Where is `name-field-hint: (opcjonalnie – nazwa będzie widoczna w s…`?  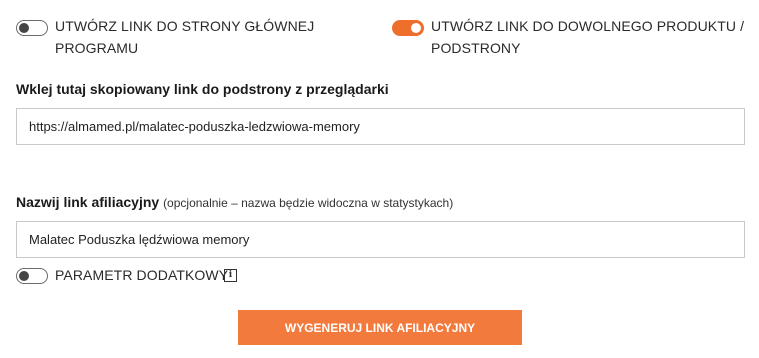
name-field-hint: (opcjonalnie – nazwa będzie widoczna w s… is located at coordinates (308, 203).